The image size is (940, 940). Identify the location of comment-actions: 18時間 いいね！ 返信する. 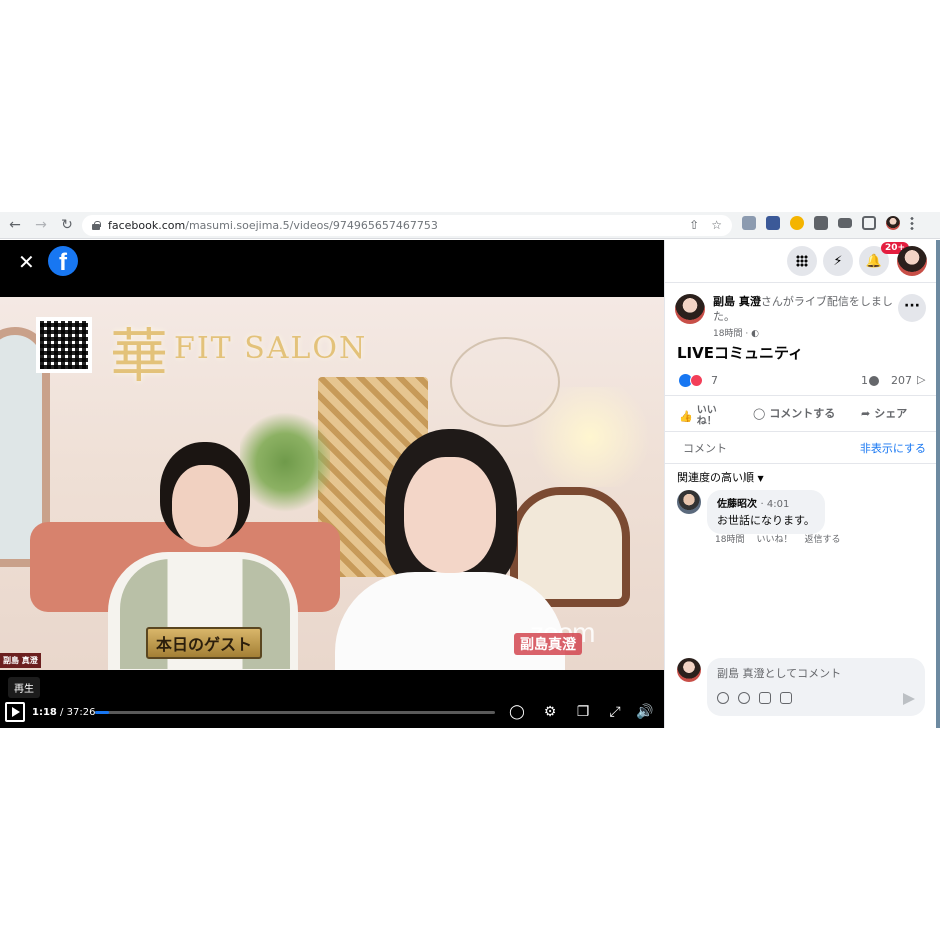
(777, 538).